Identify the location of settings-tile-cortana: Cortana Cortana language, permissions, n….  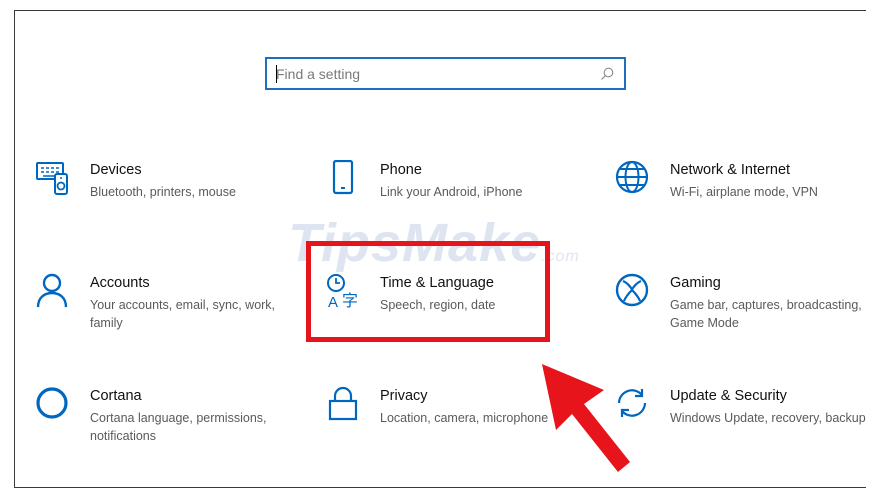
(165, 426).